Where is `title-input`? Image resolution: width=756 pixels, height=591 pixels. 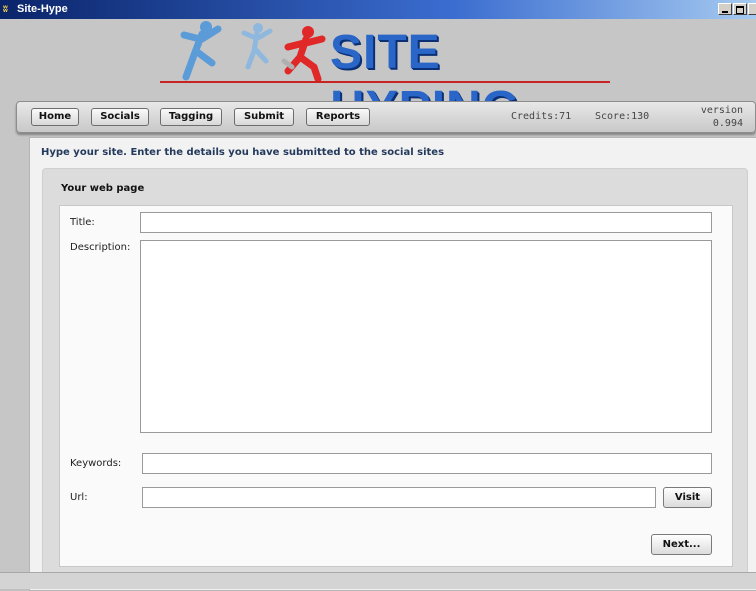
title-input is located at coordinates (426, 222).